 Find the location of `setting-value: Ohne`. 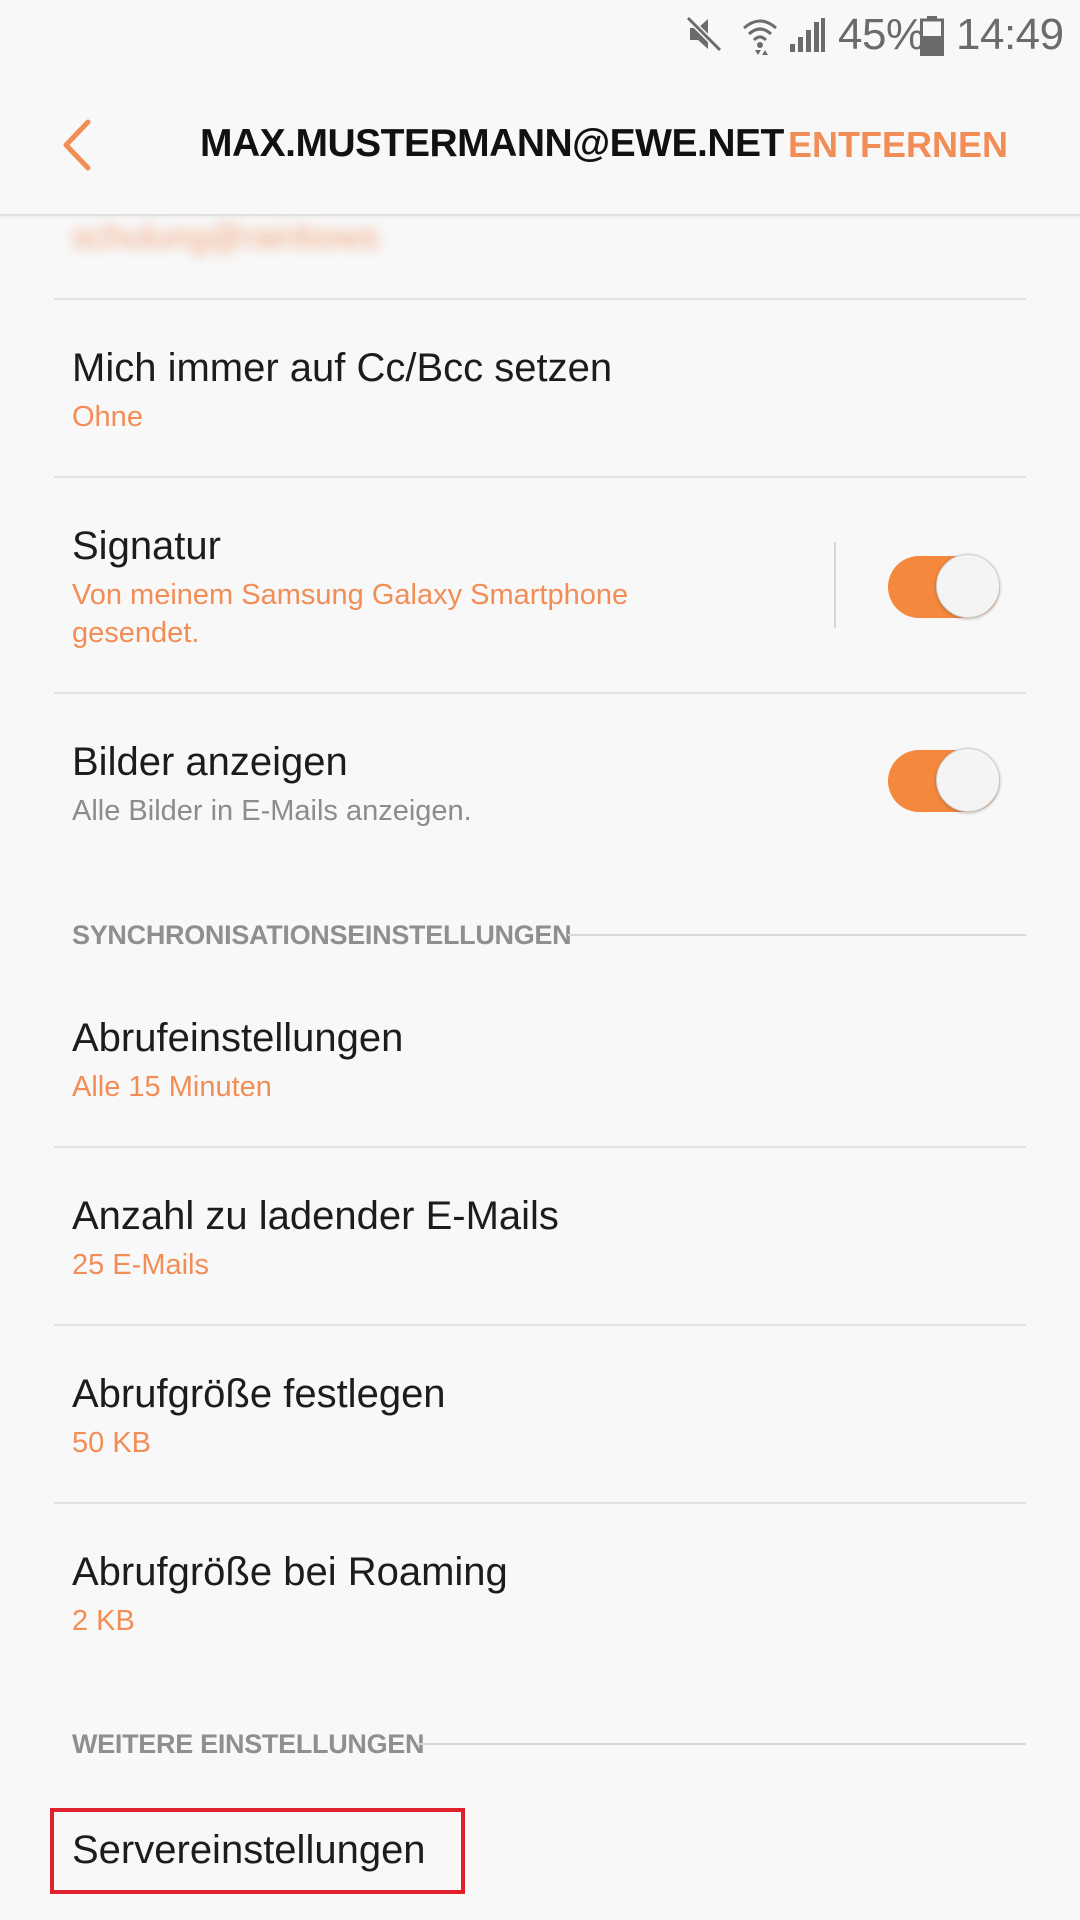

setting-value: Ohne is located at coordinates (107, 417).